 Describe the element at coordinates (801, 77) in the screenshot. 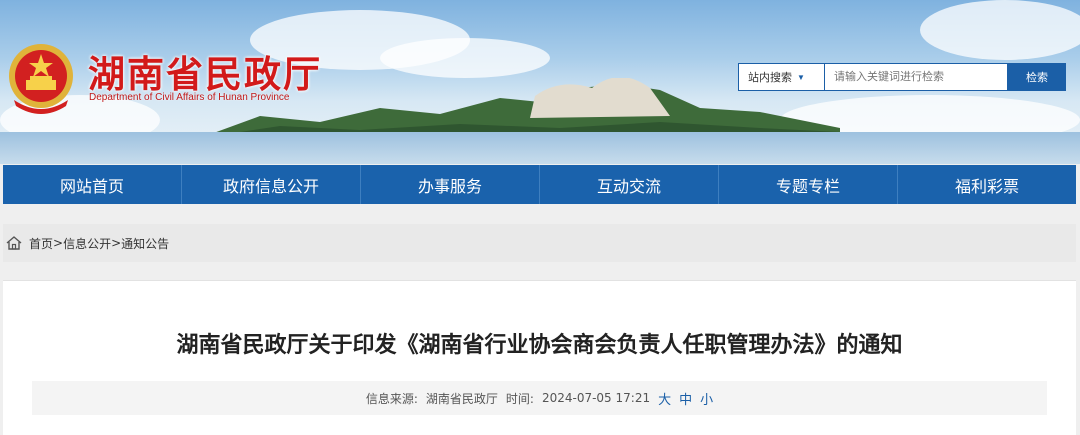

I see `chevron-down-icon: ▼` at that location.